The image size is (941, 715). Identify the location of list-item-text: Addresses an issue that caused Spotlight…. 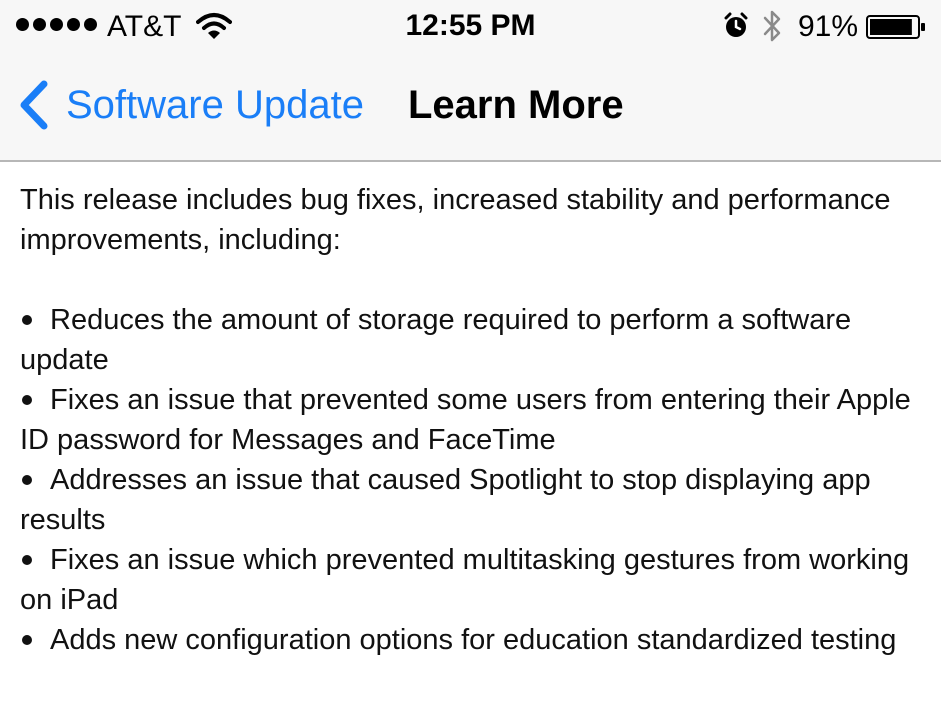
(445, 500).